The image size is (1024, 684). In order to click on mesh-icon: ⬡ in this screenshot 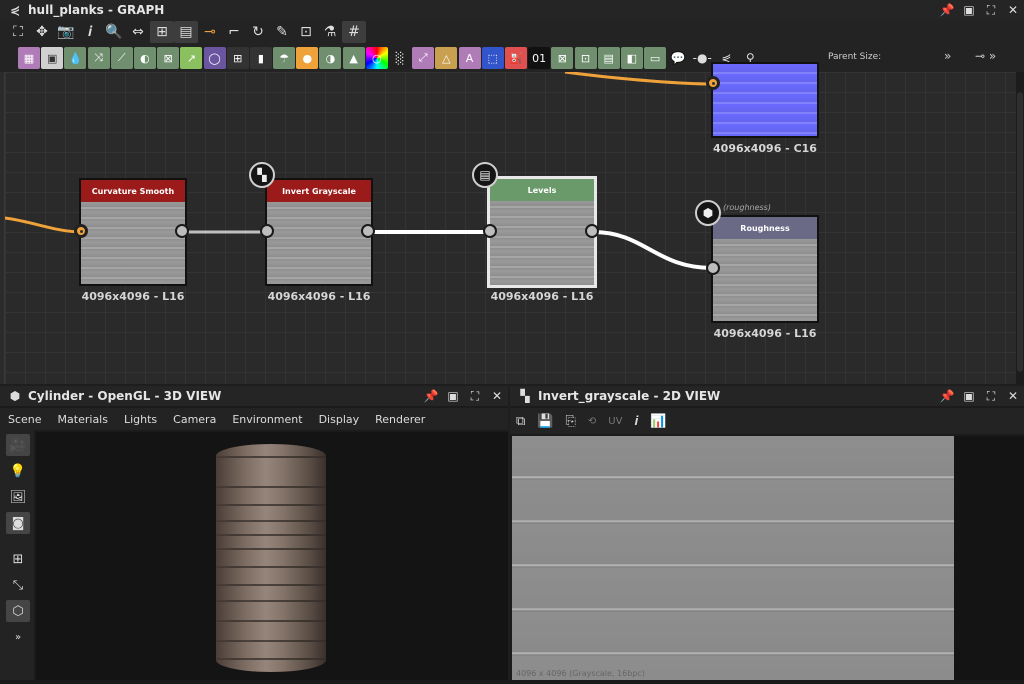, I will do `click(18, 611)`.